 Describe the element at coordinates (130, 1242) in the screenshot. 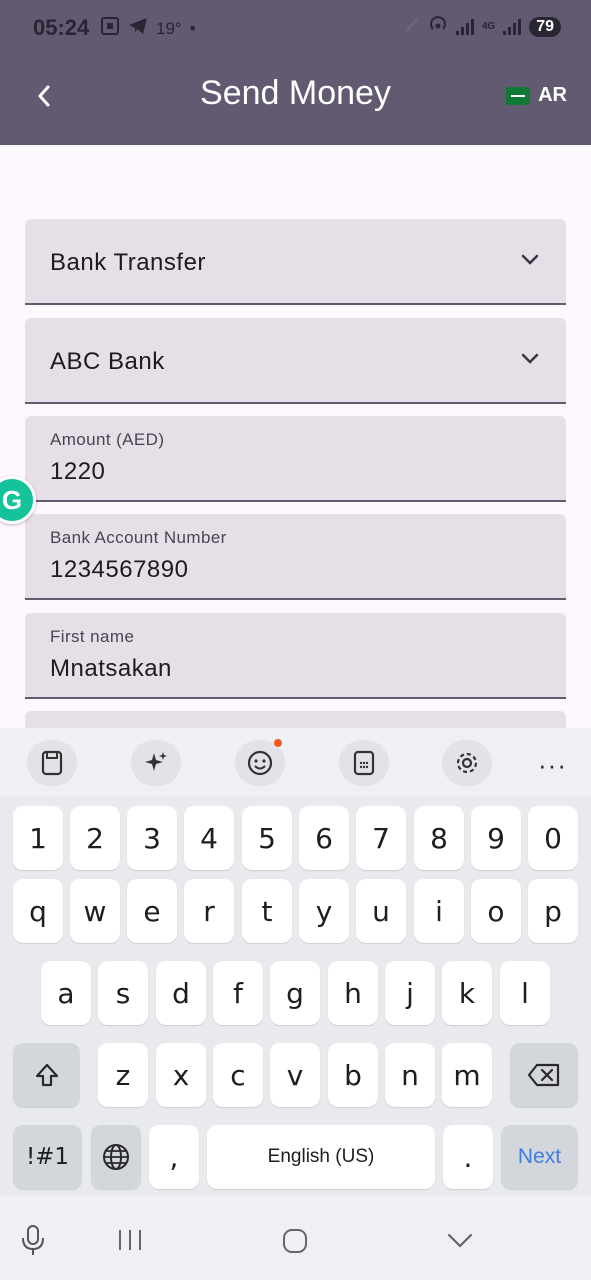

I see `recent-apps-icon` at that location.